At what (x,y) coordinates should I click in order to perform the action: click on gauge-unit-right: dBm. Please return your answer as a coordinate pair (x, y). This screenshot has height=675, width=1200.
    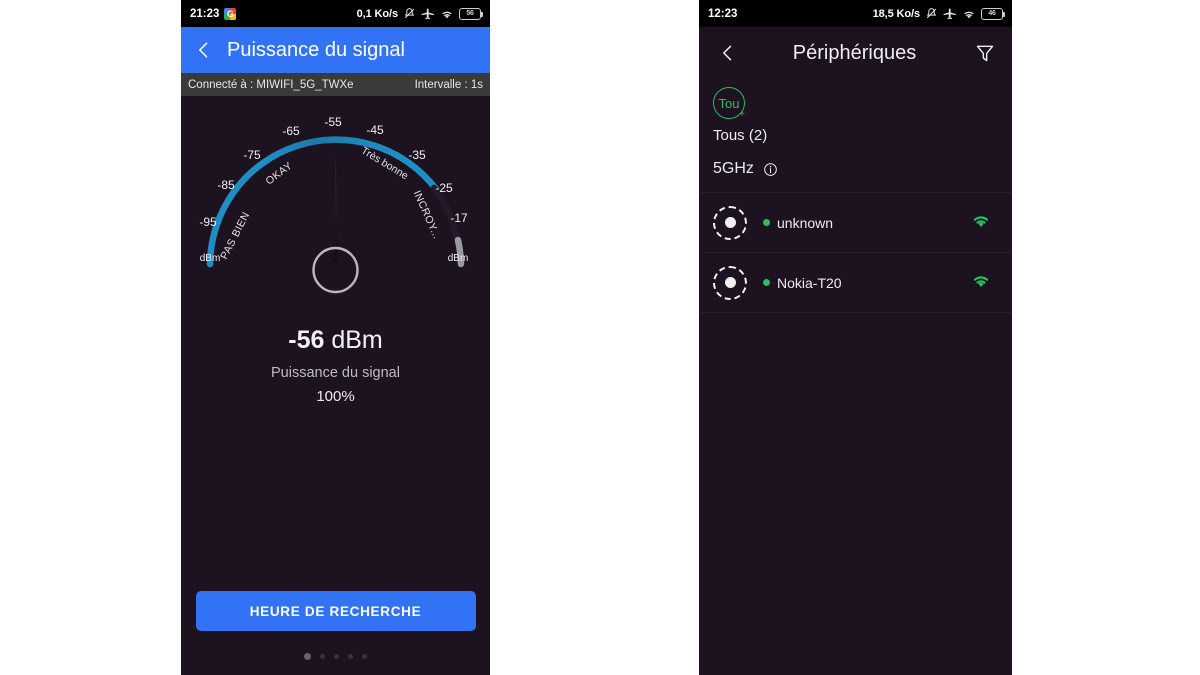
    Looking at the image, I should click on (458, 258).